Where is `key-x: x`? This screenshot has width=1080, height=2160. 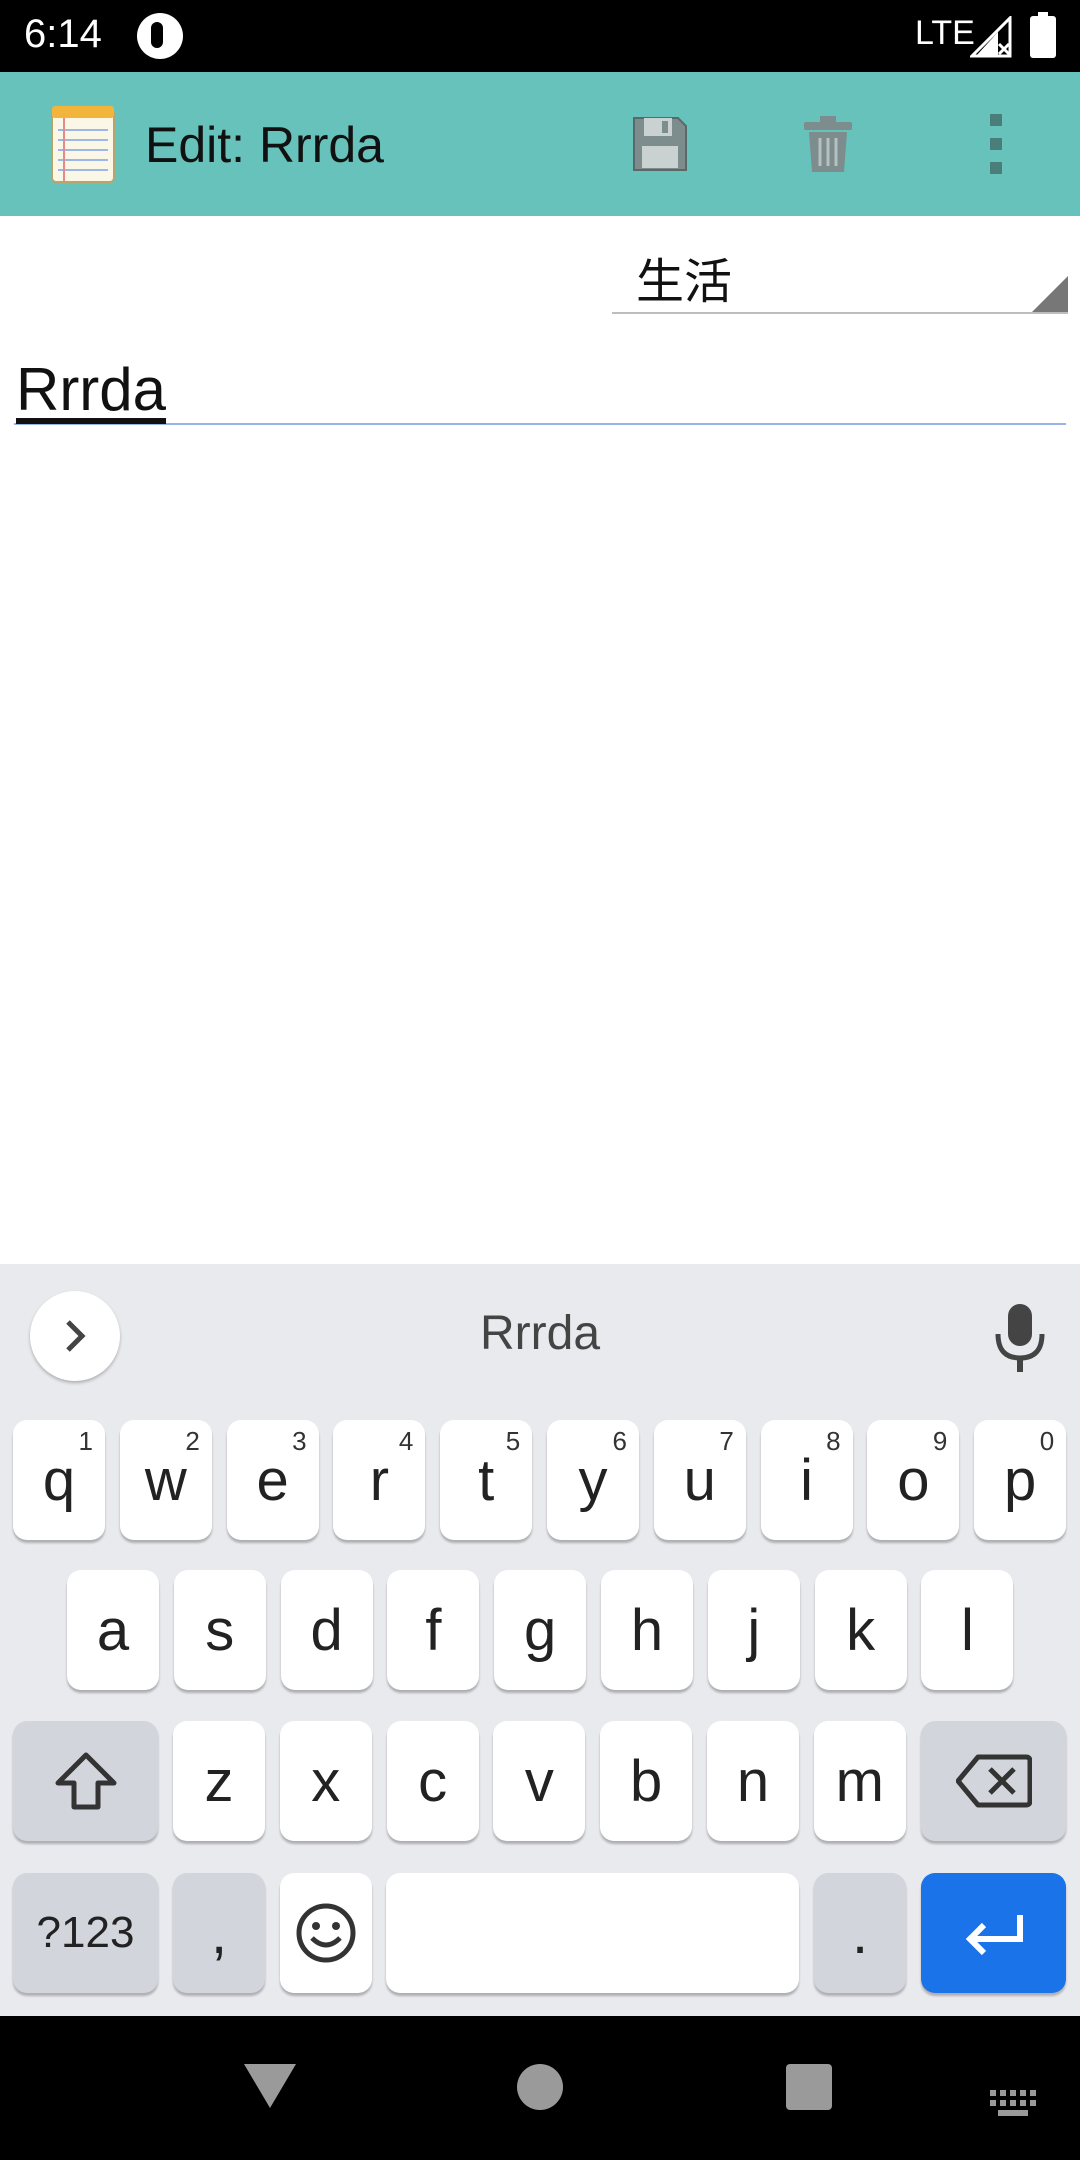
key-x: x is located at coordinates (325, 1781).